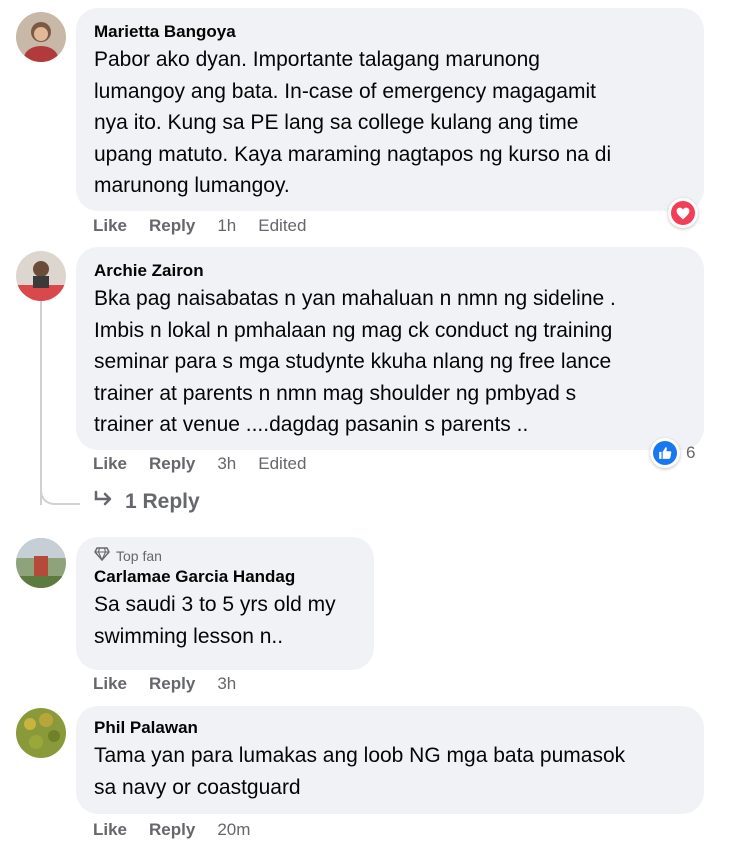  What do you see at coordinates (215, 604) in the screenshot?
I see `comment-line: Sa saudi 3 to 5 yrs old my` at bounding box center [215, 604].